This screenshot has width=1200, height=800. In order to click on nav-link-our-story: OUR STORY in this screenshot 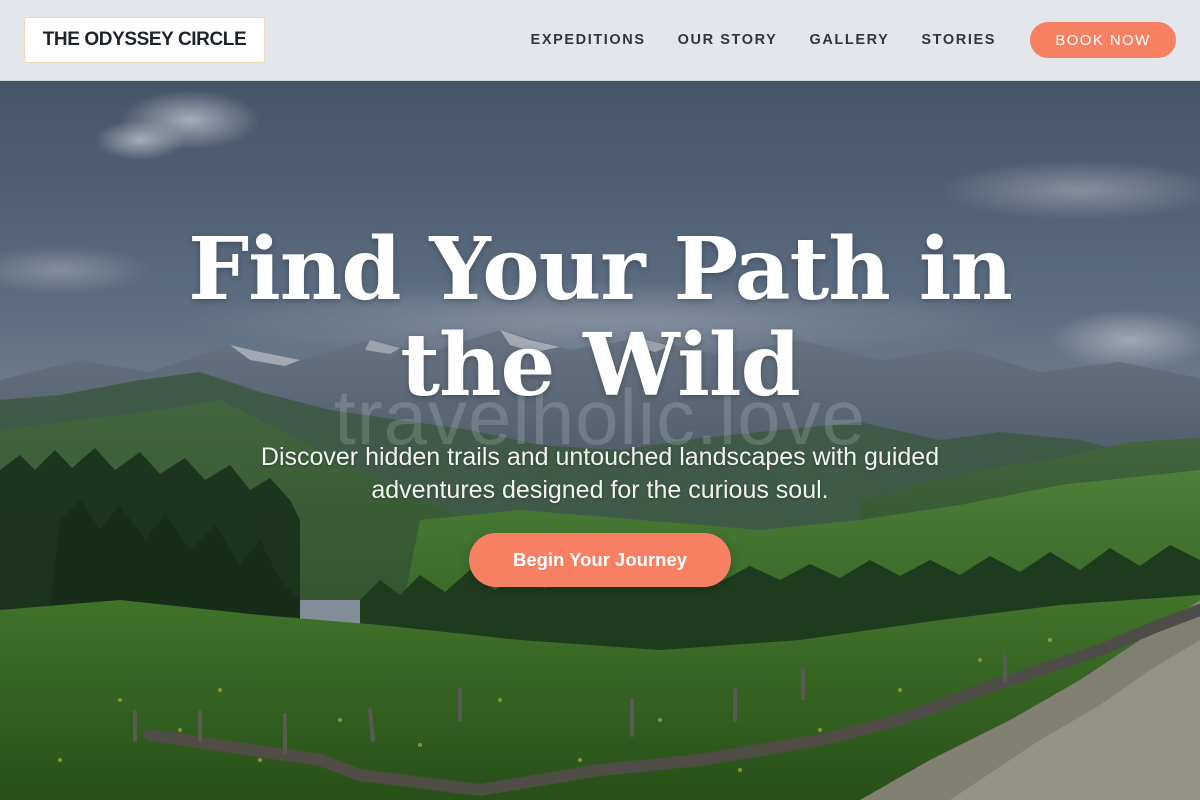, I will do `click(728, 40)`.